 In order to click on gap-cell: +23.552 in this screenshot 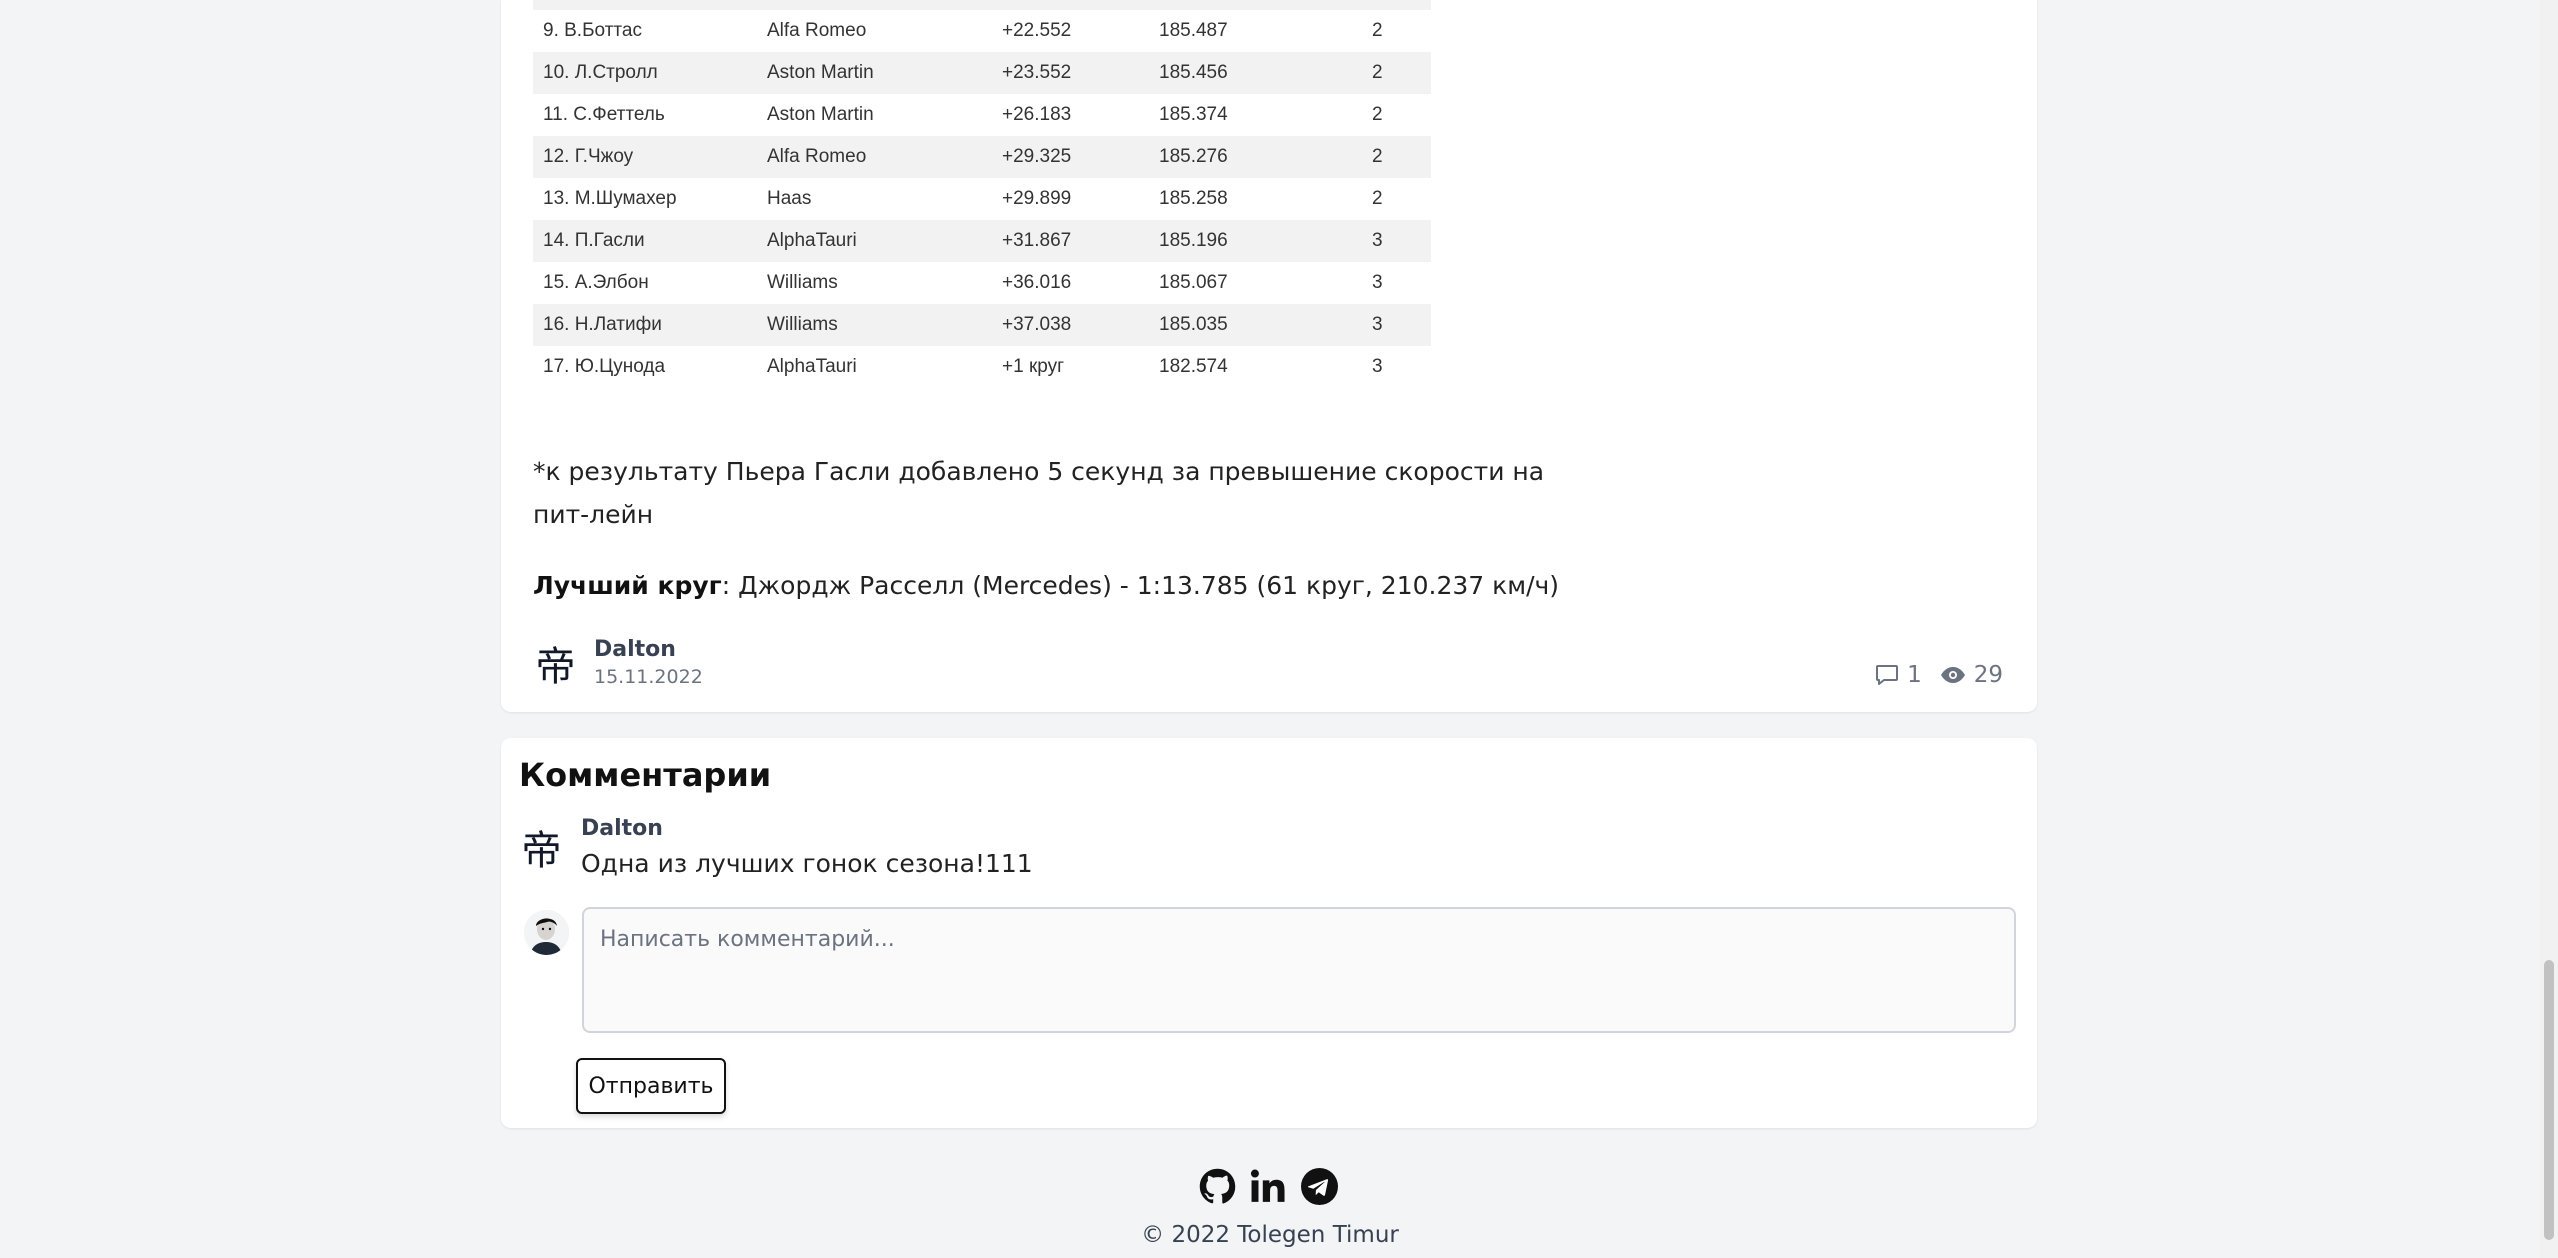, I will do `click(1080, 73)`.